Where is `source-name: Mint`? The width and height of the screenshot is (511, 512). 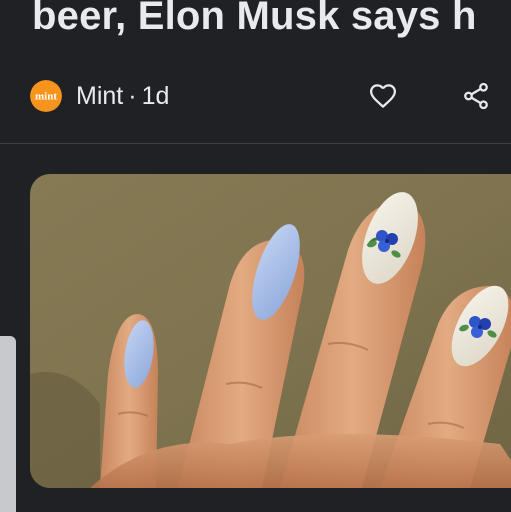 source-name: Mint is located at coordinates (99, 96).